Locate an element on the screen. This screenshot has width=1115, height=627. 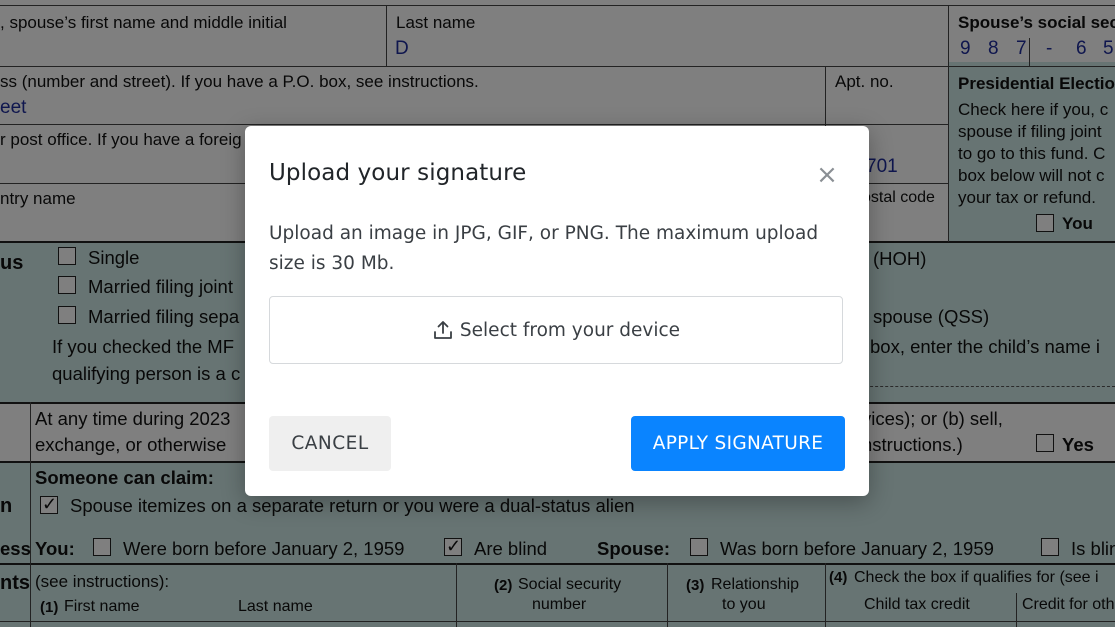
apply-signature-button: APPLY SIGNATURE is located at coordinates (738, 443).